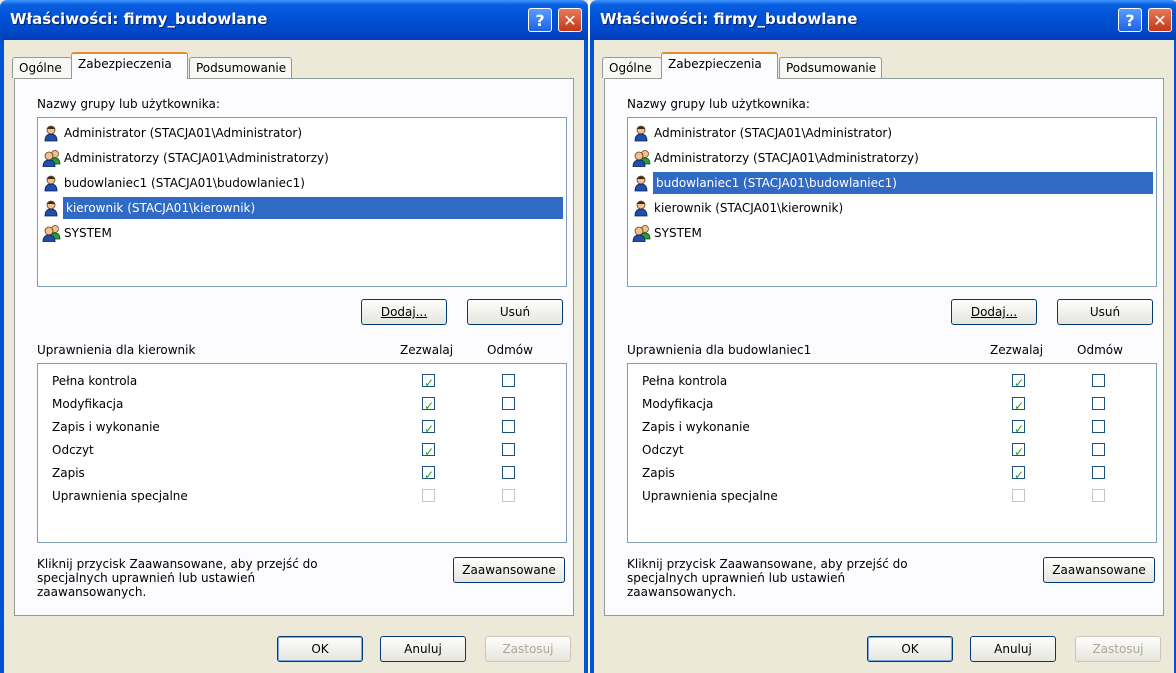 Image resolution: width=1176 pixels, height=673 pixels. Describe the element at coordinates (658, 473) in the screenshot. I see `permission-name: Zapis` at that location.